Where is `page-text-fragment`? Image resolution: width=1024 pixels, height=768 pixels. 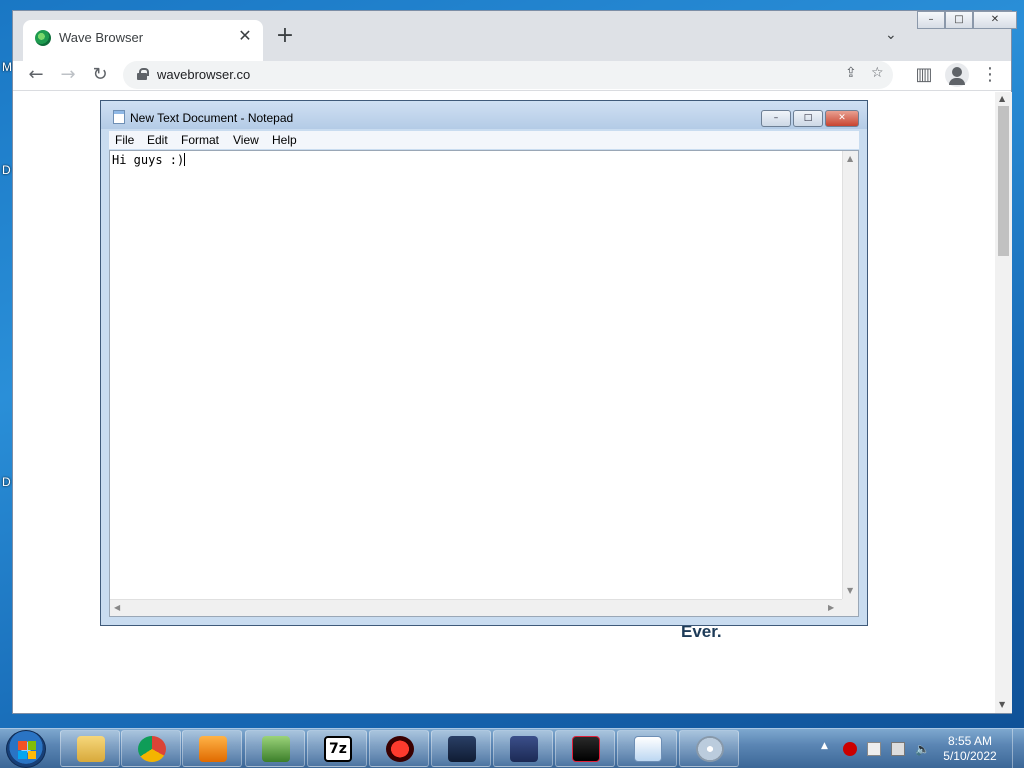
page-text-fragment is located at coordinates (503, 711).